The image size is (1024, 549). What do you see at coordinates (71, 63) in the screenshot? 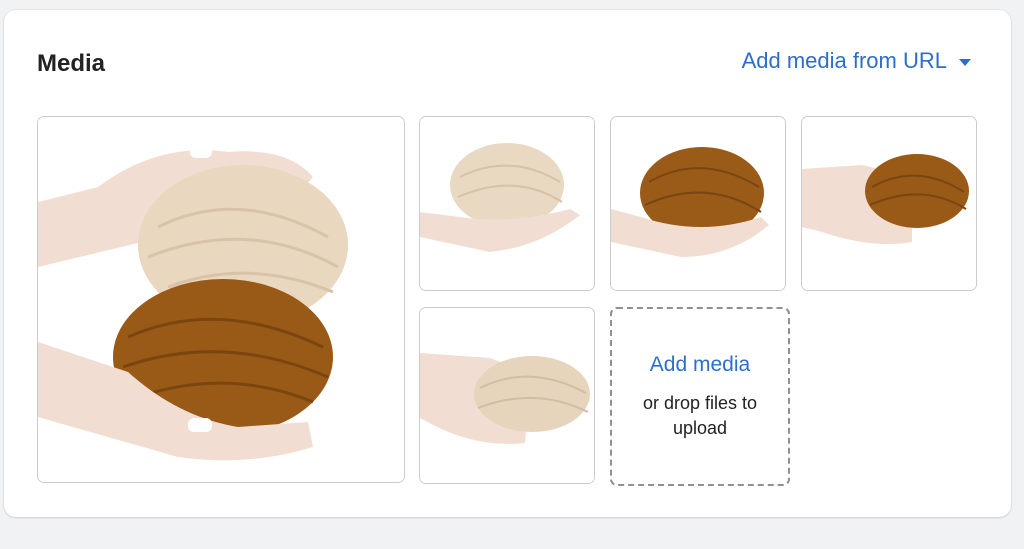
I see `card-title: Media` at bounding box center [71, 63].